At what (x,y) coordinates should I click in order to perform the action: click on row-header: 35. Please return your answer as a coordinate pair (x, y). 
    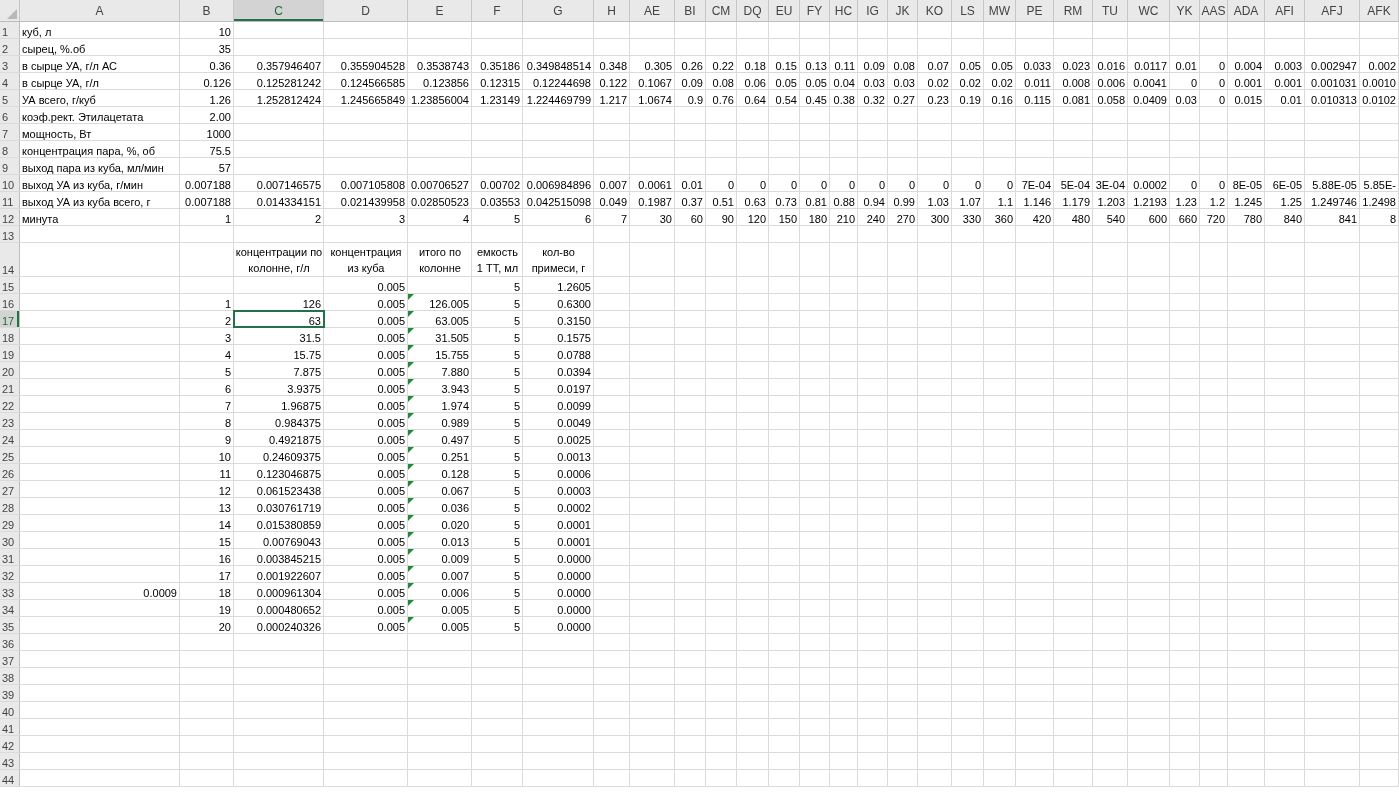
    Looking at the image, I should click on (10, 625).